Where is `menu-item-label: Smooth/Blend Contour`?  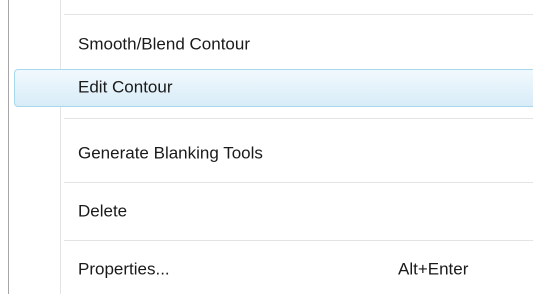 menu-item-label: Smooth/Blend Contour is located at coordinates (164, 44).